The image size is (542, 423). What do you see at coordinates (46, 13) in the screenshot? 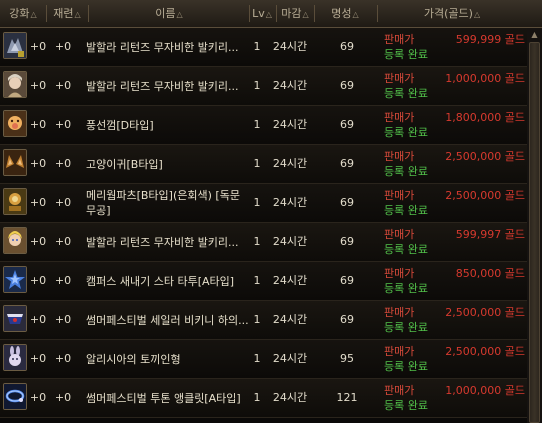
I see `header-divider` at bounding box center [46, 13].